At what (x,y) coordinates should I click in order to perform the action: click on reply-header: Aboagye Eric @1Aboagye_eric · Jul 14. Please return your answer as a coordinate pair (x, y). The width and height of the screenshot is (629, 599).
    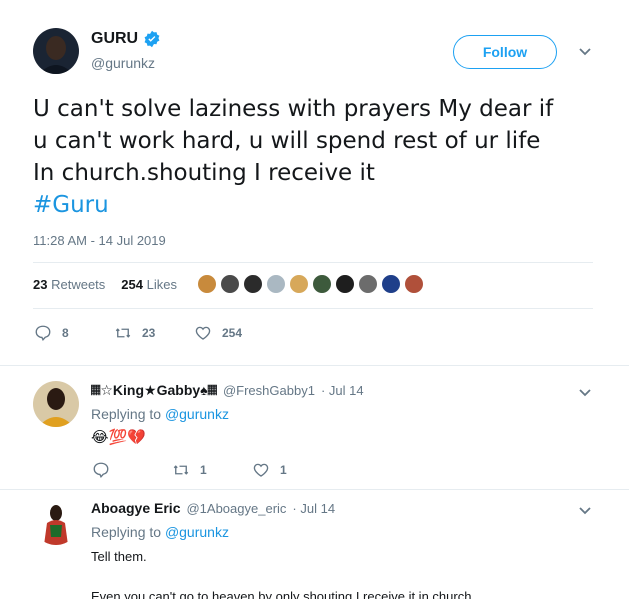
    Looking at the image, I should click on (213, 508).